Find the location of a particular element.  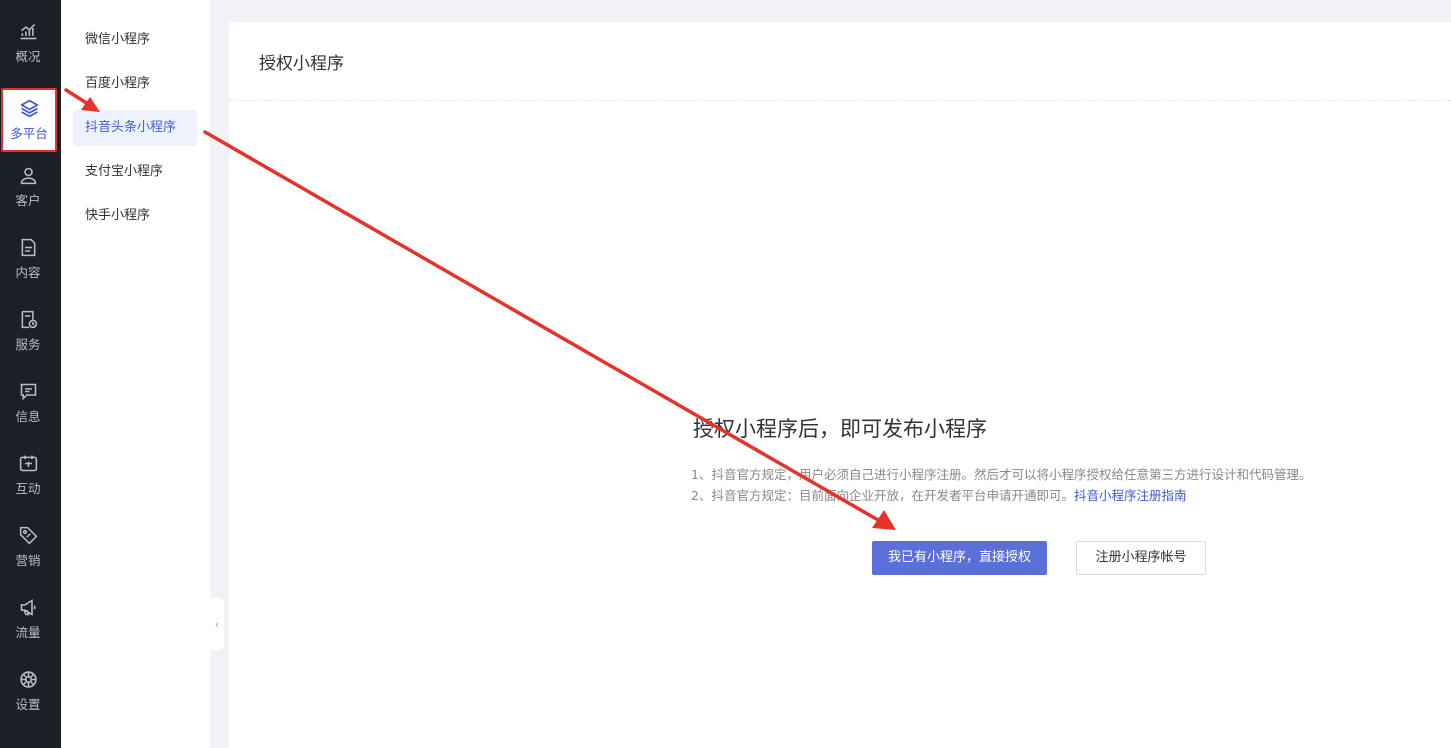

rail-item-customer: 客户 is located at coordinates (28, 187).